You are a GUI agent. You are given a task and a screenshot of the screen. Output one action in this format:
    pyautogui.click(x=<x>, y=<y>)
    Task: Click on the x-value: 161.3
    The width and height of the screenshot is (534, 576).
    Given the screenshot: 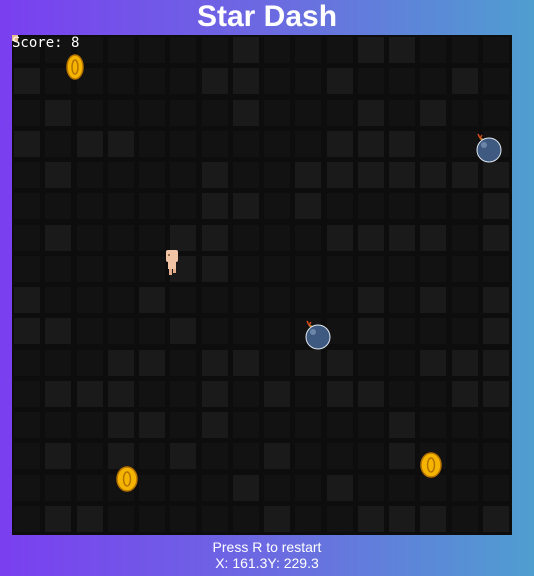 What is the action you would take?
    pyautogui.click(x=250, y=563)
    